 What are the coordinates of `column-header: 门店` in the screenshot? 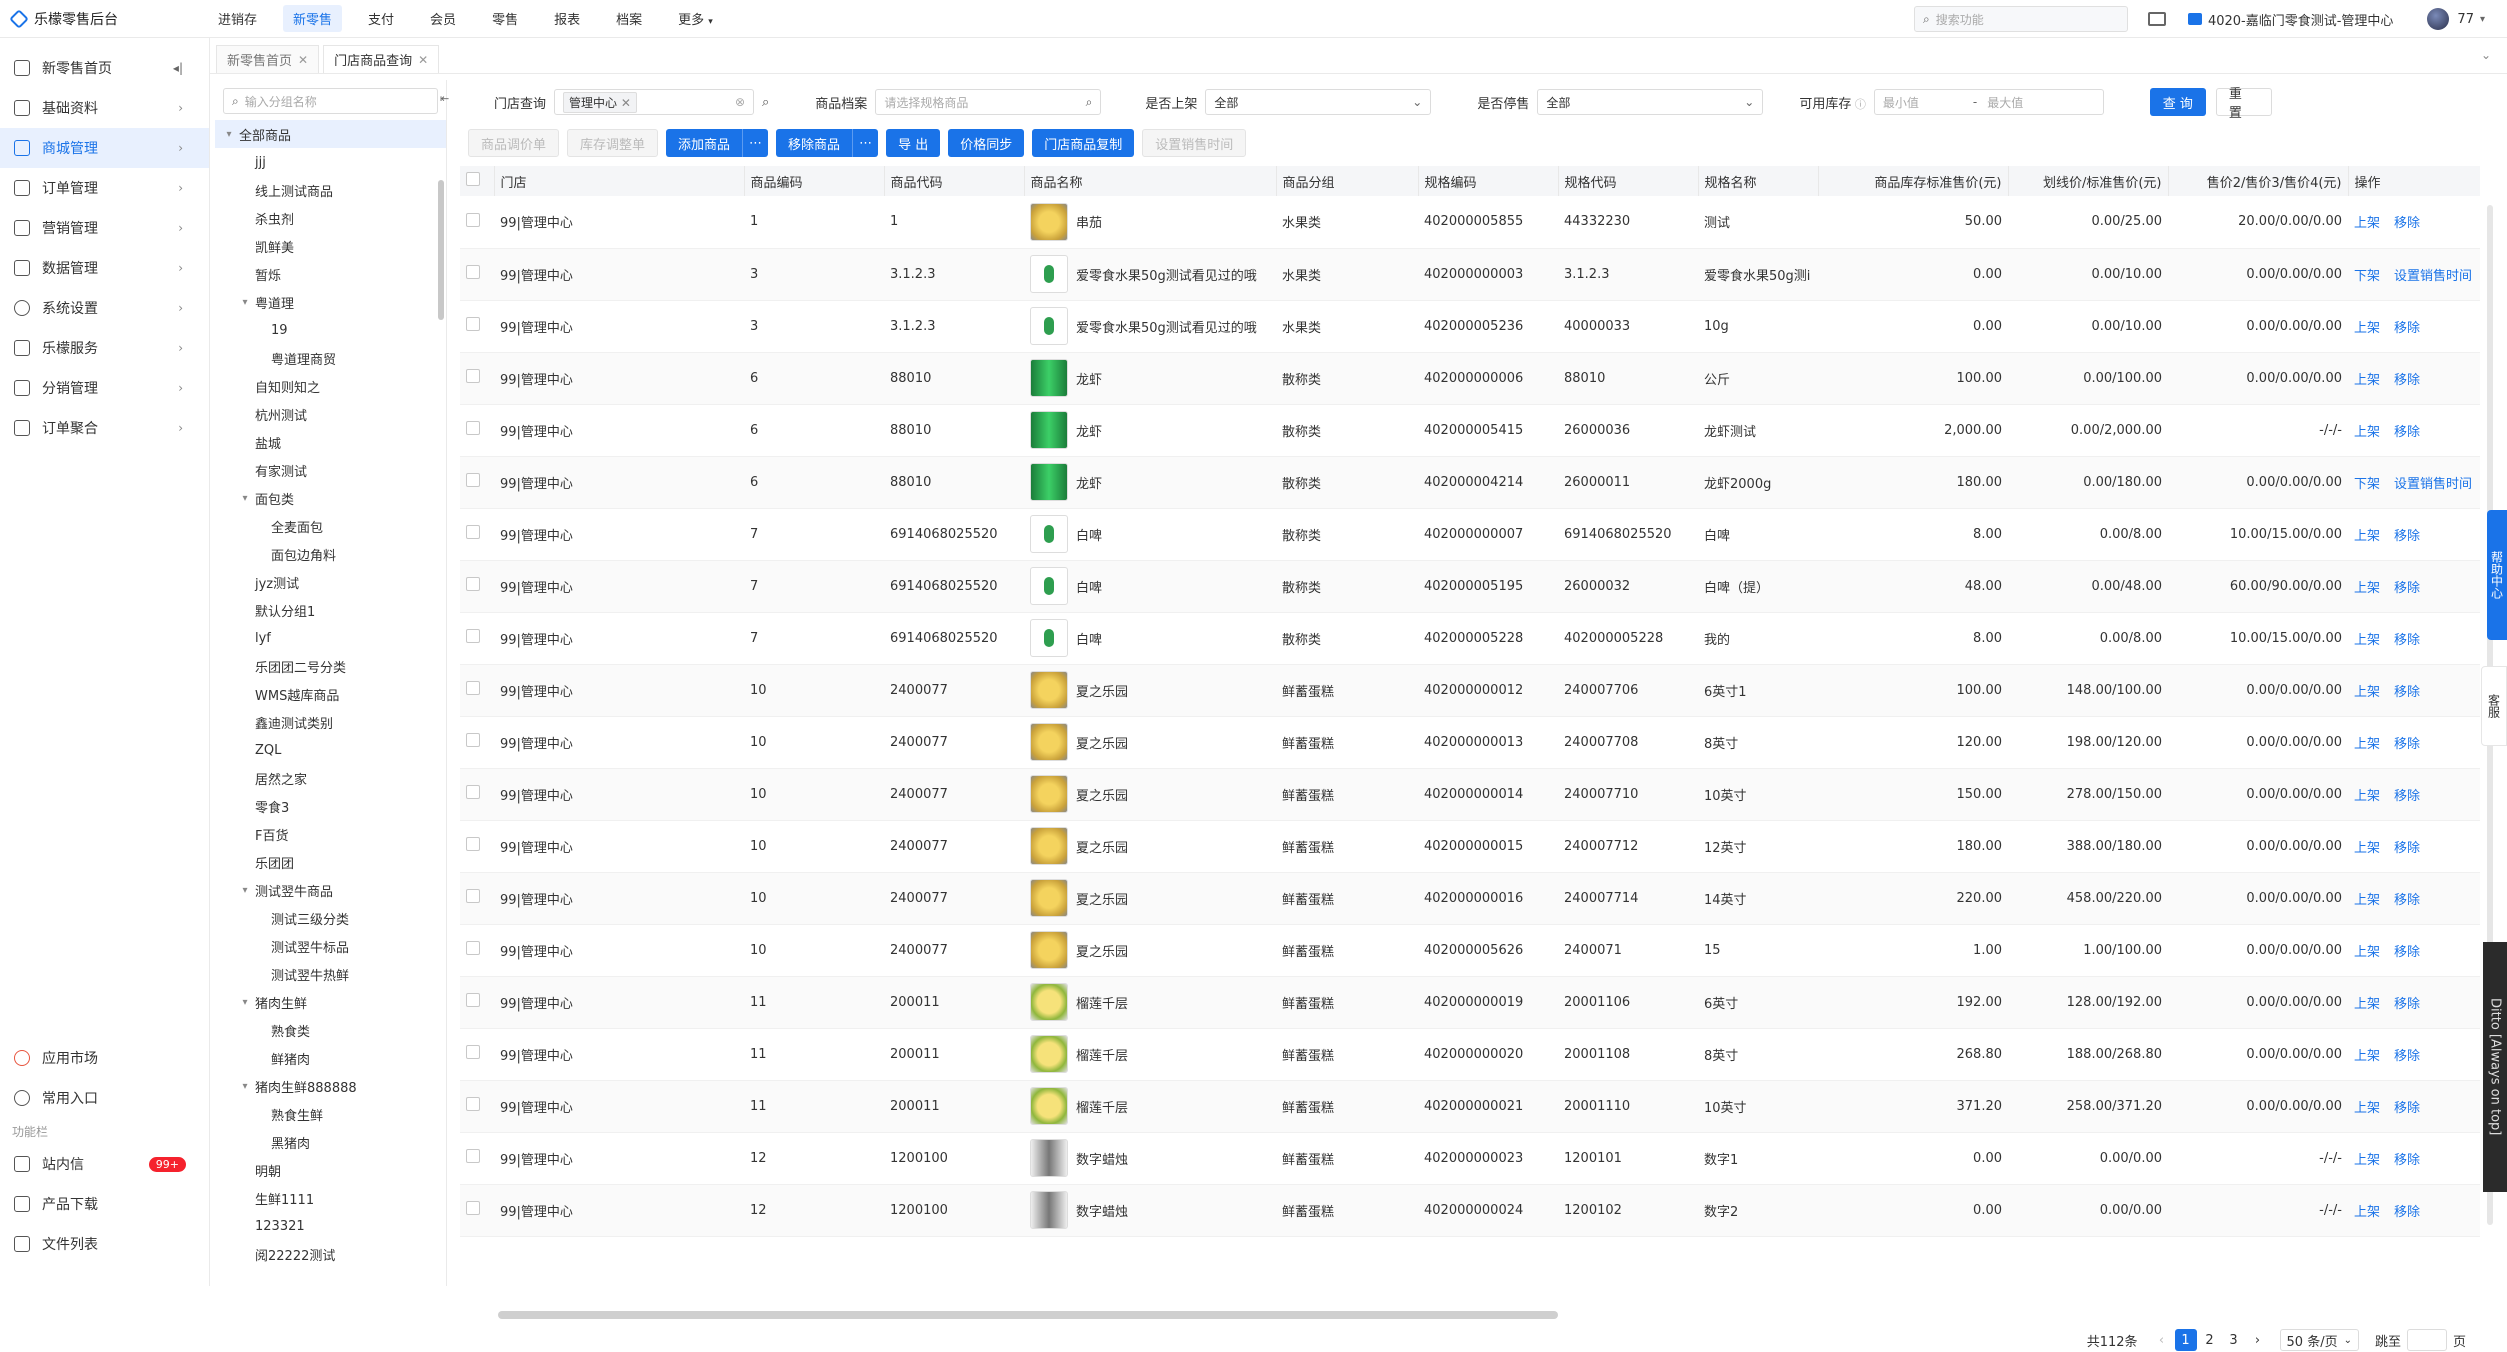 It's located at (619, 181).